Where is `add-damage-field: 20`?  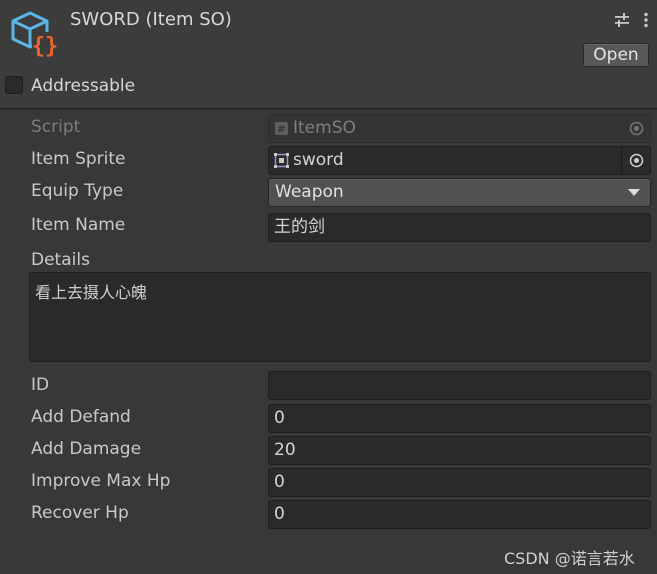 add-damage-field: 20 is located at coordinates (459, 450).